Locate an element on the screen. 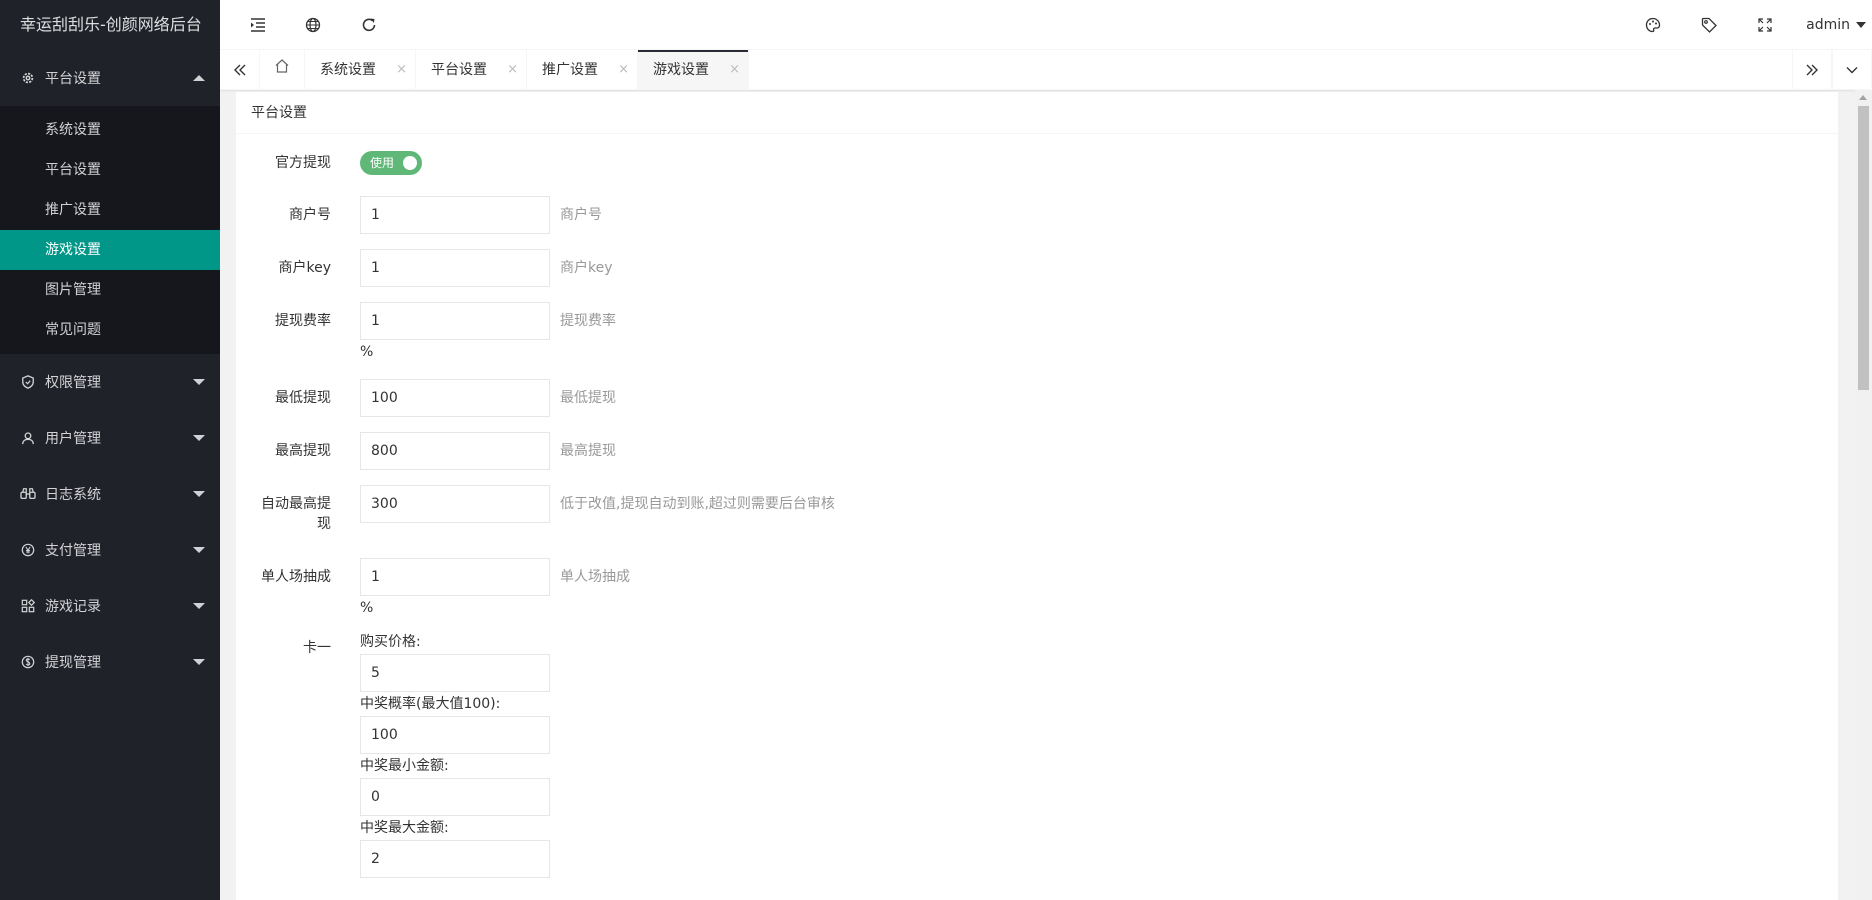  nav-head-users: 用户管理 is located at coordinates (110, 438).